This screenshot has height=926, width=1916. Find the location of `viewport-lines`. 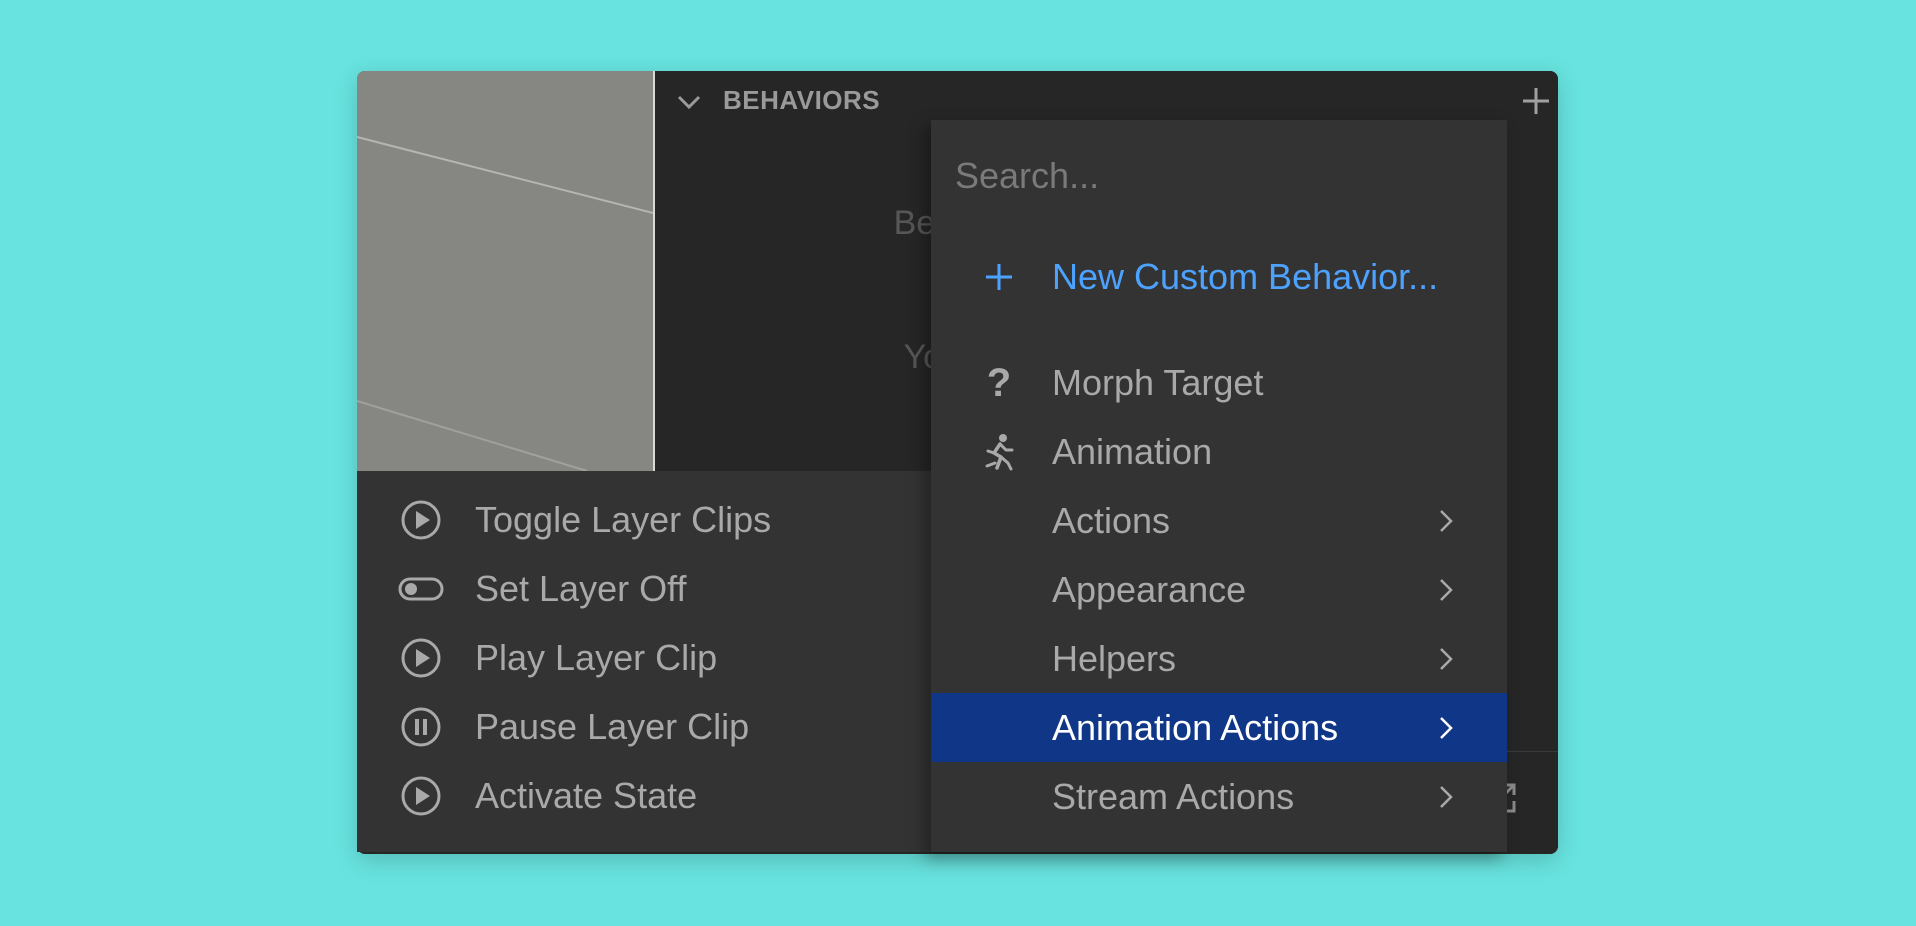

viewport-lines is located at coordinates (505, 303).